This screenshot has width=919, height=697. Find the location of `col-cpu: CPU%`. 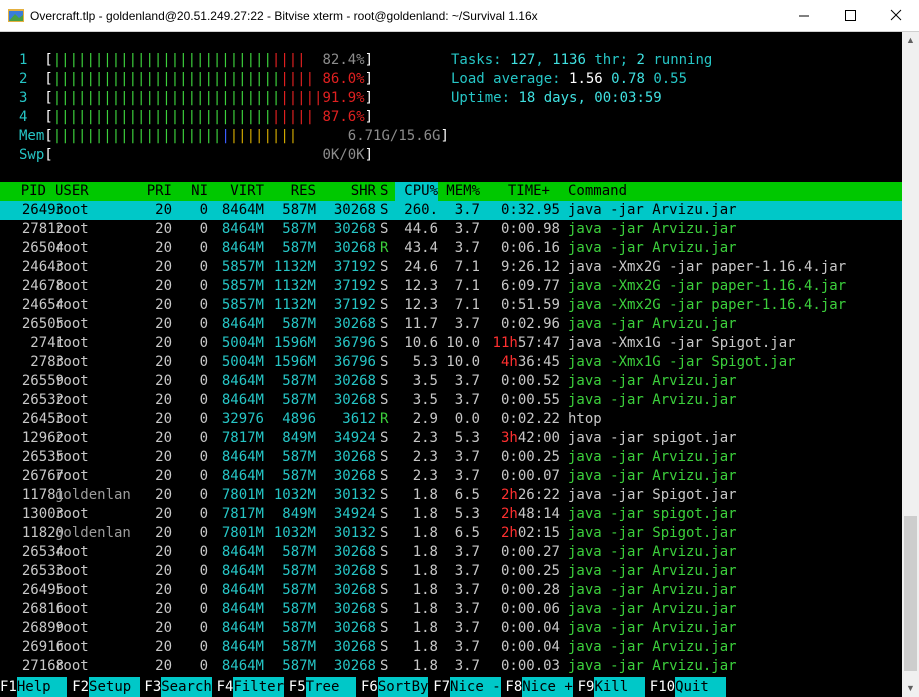

col-cpu: CPU% is located at coordinates (415, 191).